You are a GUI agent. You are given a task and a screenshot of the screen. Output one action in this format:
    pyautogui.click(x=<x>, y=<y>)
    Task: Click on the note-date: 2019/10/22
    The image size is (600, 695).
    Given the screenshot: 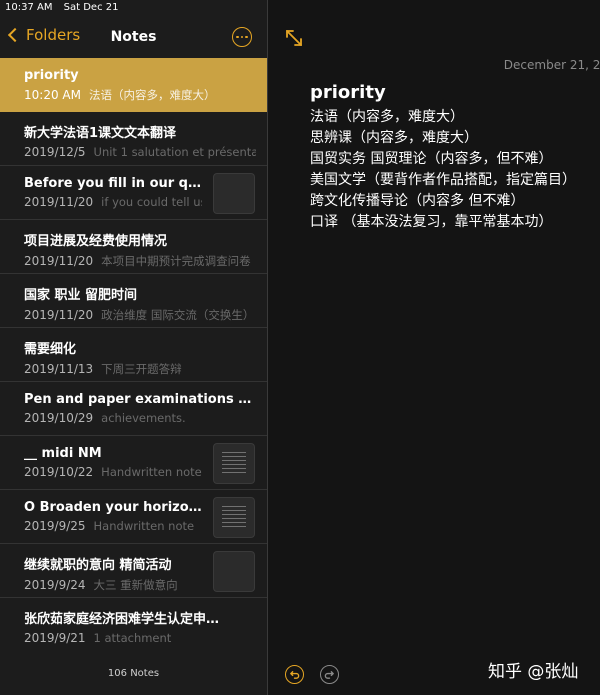 What is the action you would take?
    pyautogui.click(x=59, y=472)
    